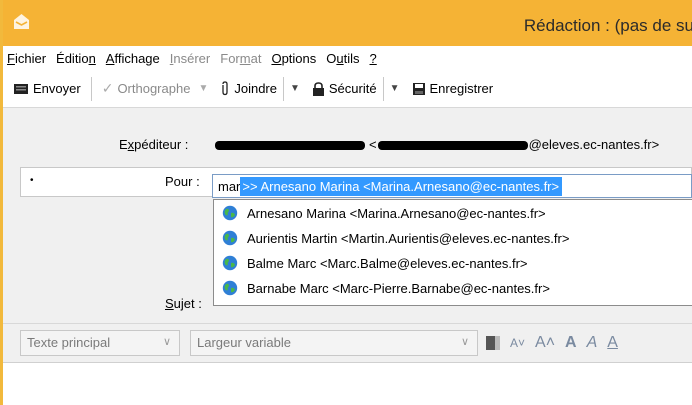  Describe the element at coordinates (334, 342) in the screenshot. I see `font-select: Largeur variable ∨` at that location.